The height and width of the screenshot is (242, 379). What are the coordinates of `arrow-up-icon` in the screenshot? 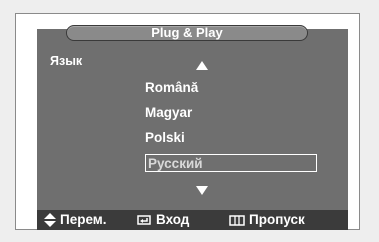 It's located at (202, 65).